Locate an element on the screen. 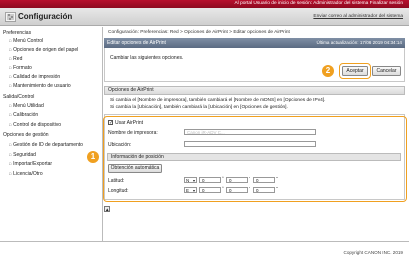 This screenshot has height=268, width=409. copyright-text: Copyright CANON INC. 2019 is located at coordinates (373, 252).